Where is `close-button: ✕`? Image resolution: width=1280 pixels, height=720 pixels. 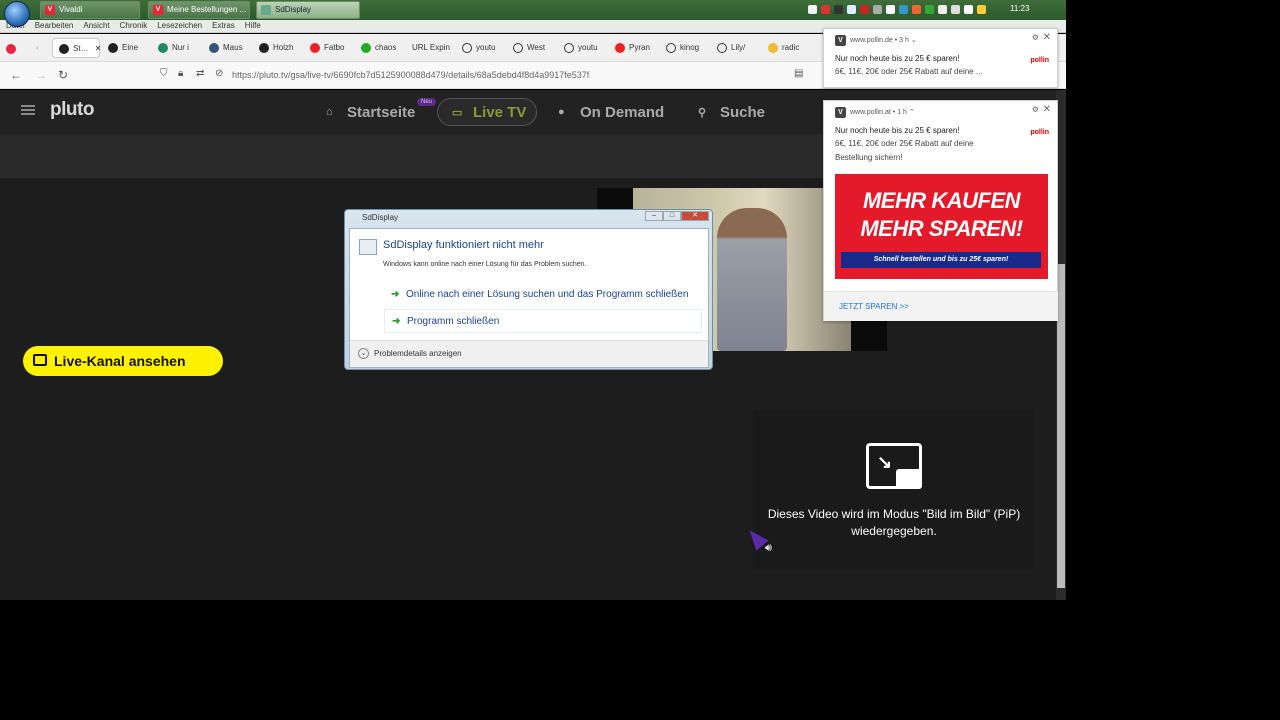
close-button: ✕ is located at coordinates (695, 216).